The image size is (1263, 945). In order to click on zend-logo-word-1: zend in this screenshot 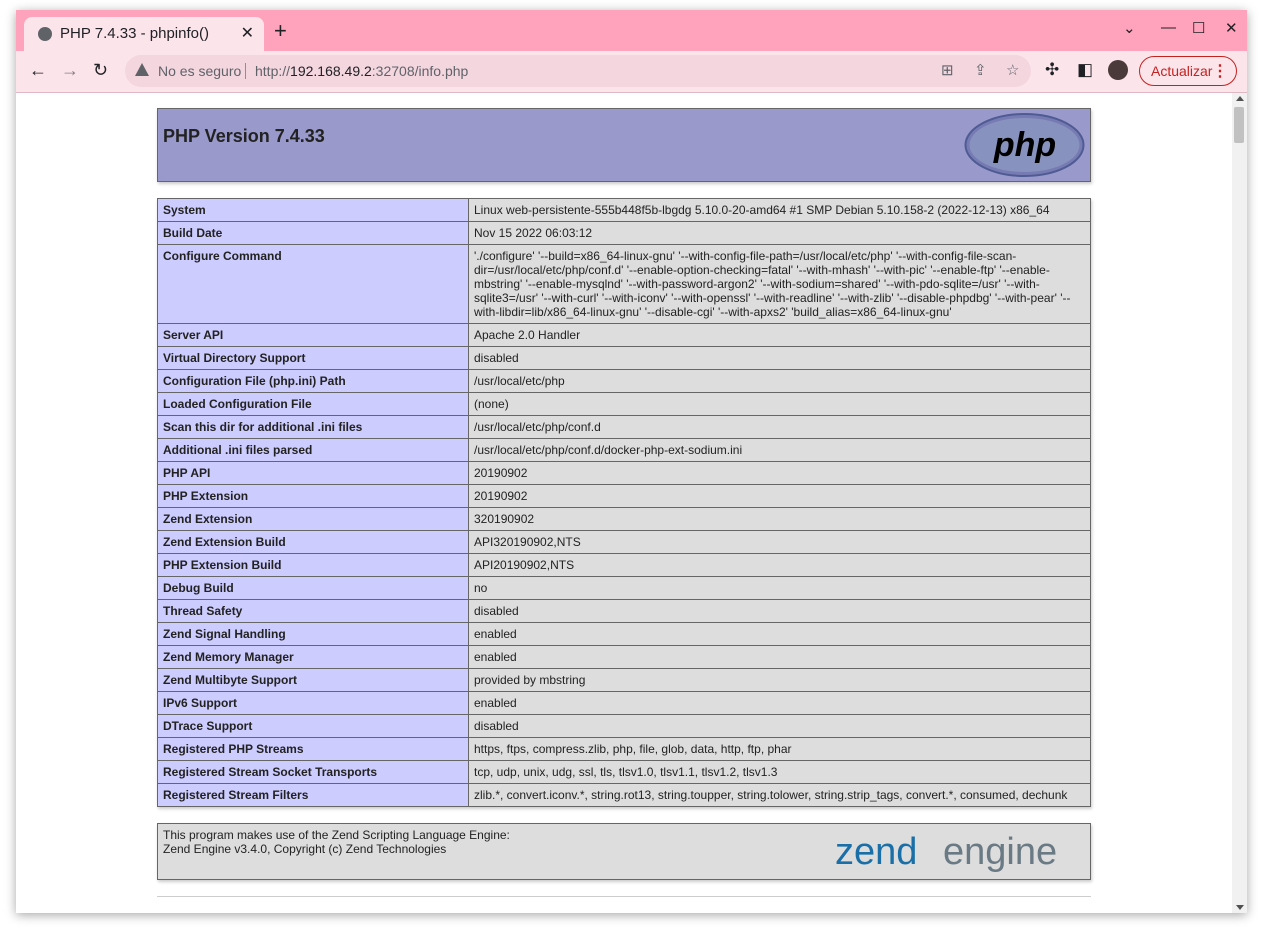, I will do `click(876, 852)`.